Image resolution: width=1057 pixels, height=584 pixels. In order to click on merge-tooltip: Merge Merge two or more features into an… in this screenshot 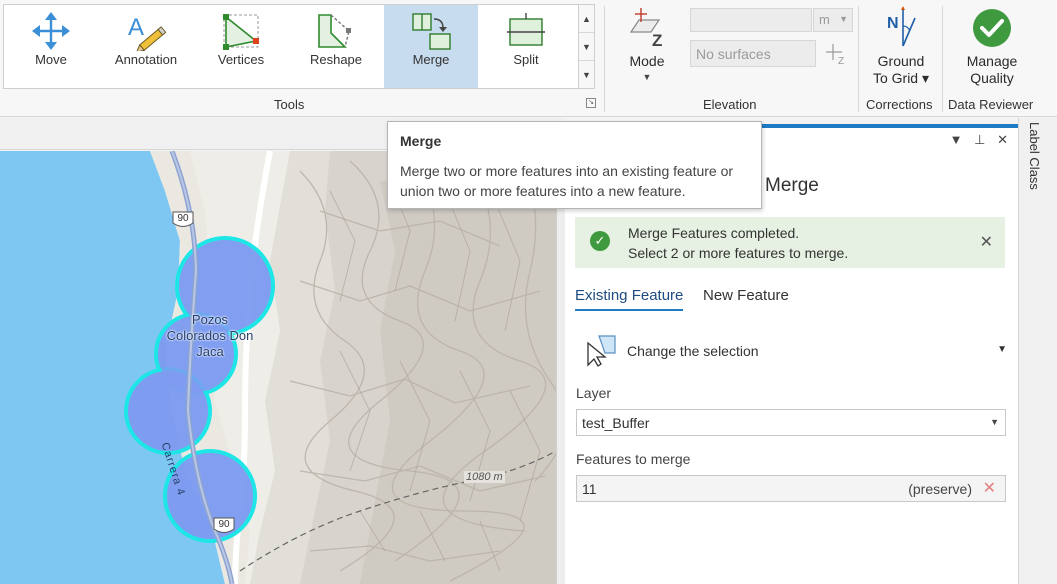, I will do `click(574, 165)`.